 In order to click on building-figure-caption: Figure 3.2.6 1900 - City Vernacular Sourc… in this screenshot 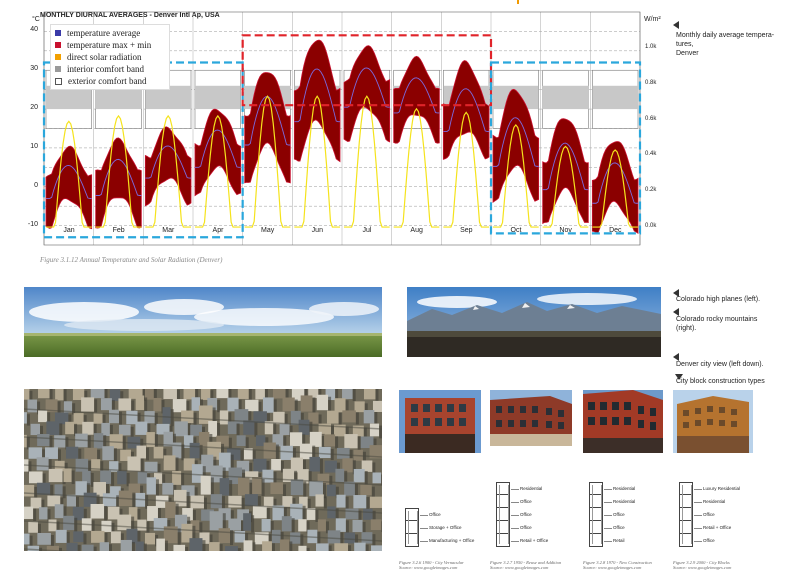, I will do `click(431, 565)`.